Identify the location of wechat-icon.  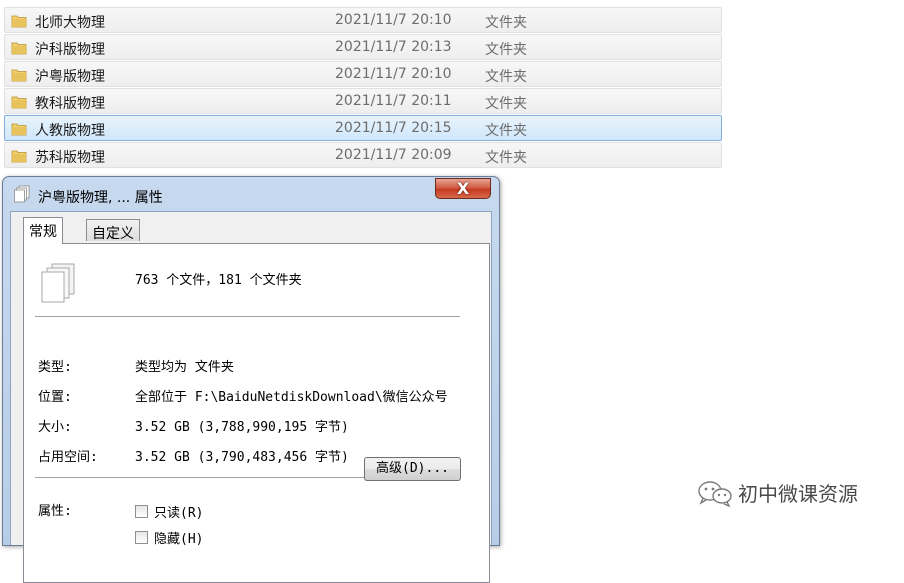
(715, 493).